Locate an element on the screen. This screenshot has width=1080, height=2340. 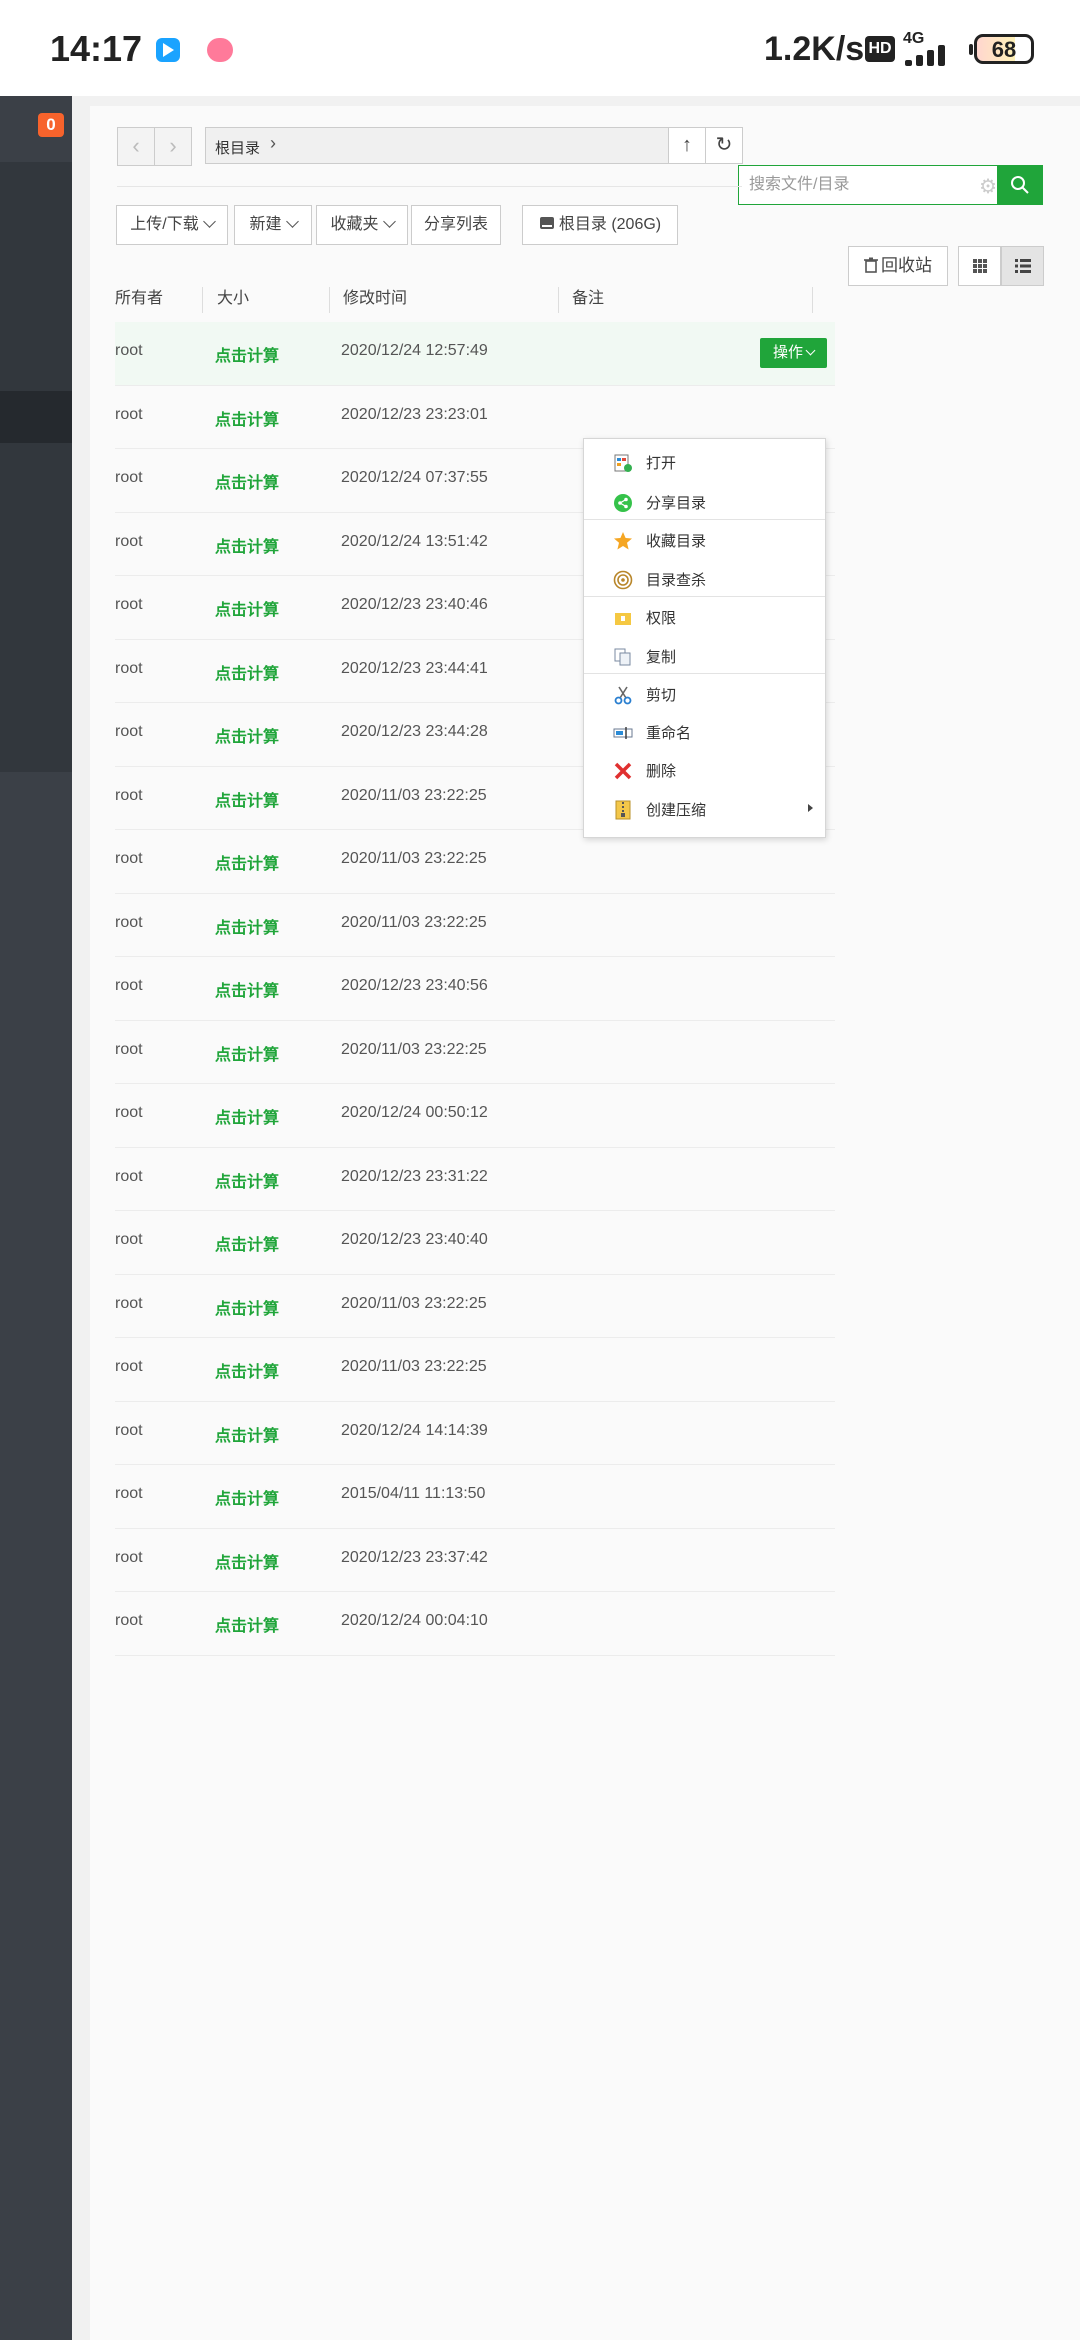
upload-download-button: 上传/下载 is located at coordinates (172, 225).